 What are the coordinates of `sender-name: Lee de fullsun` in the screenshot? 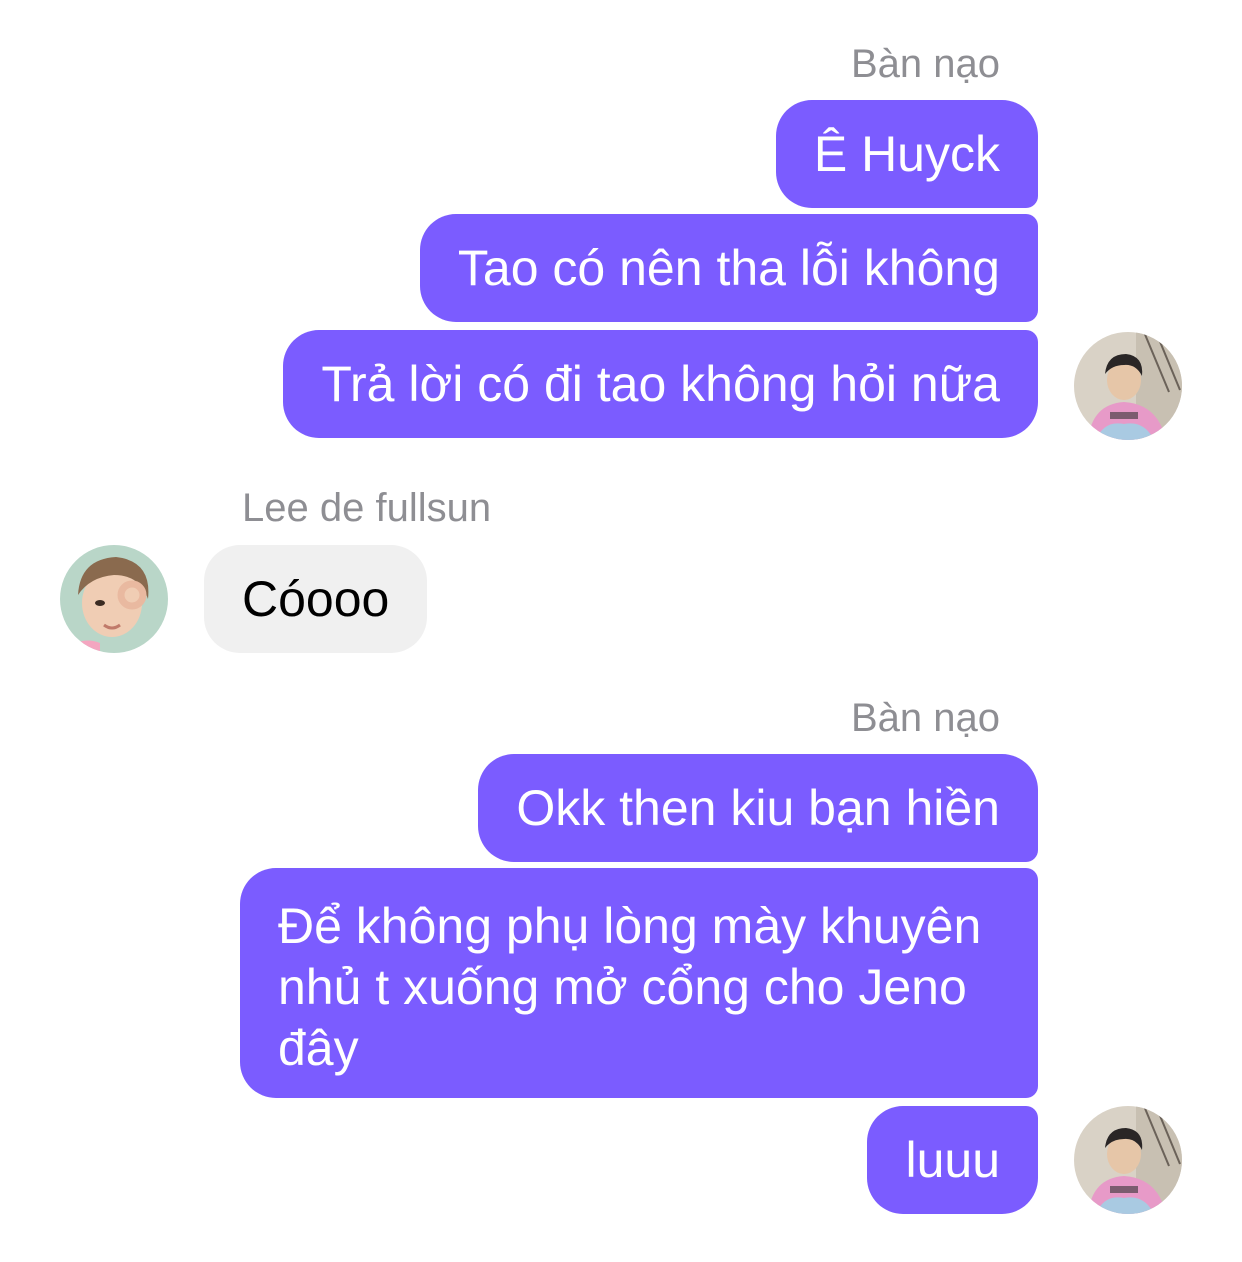 It's located at (367, 508).